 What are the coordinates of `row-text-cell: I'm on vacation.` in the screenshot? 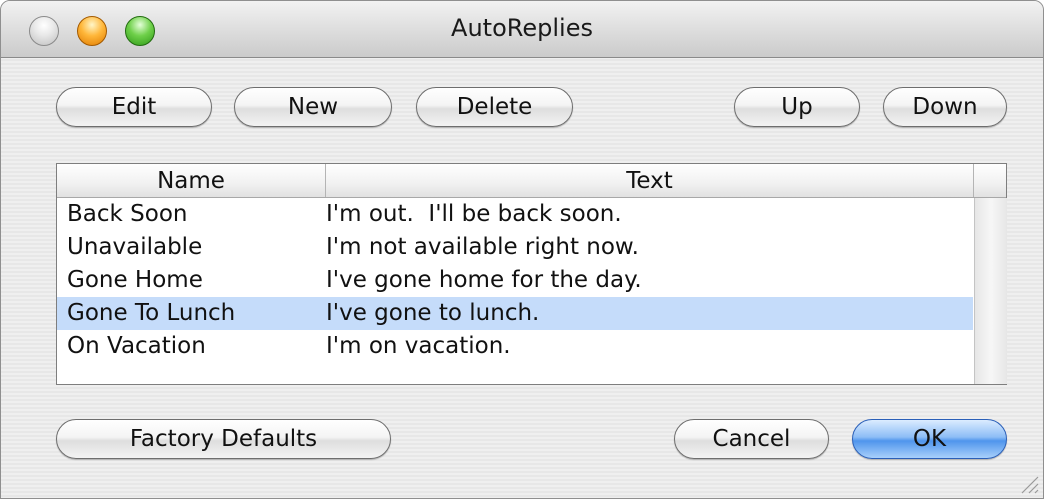 It's located at (418, 346).